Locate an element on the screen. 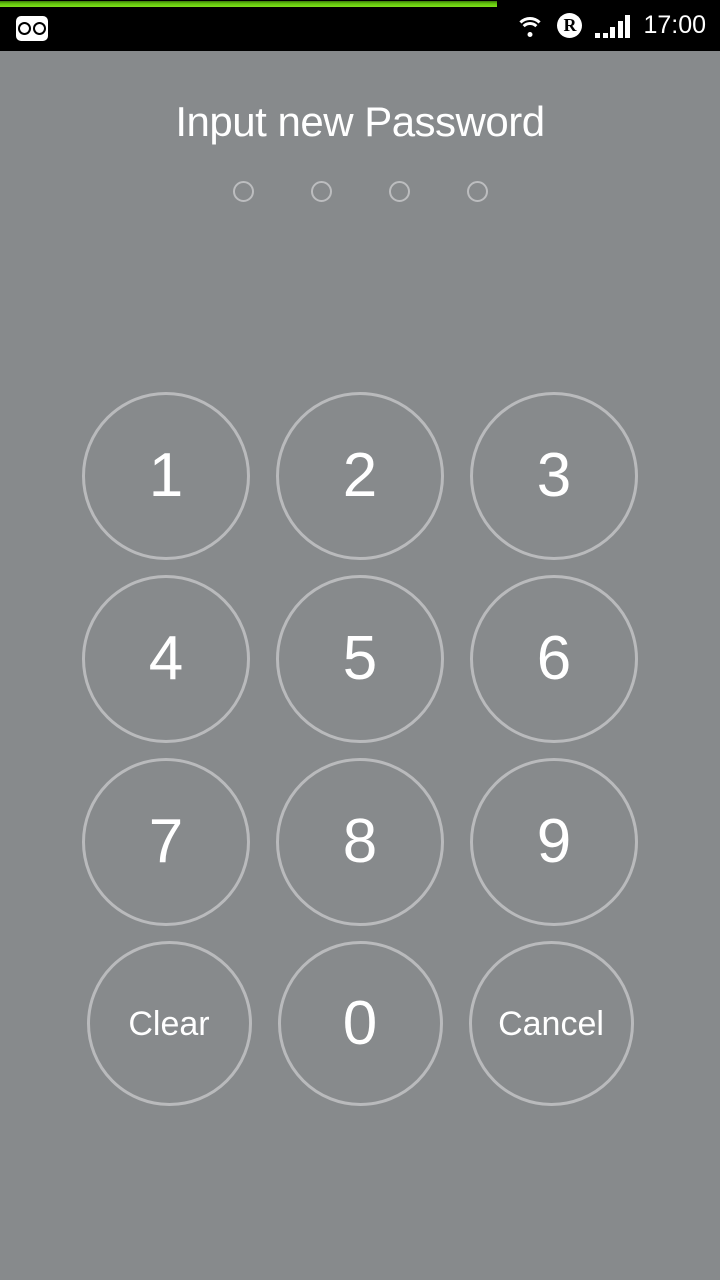  page-title: Input new Password is located at coordinates (360, 121).